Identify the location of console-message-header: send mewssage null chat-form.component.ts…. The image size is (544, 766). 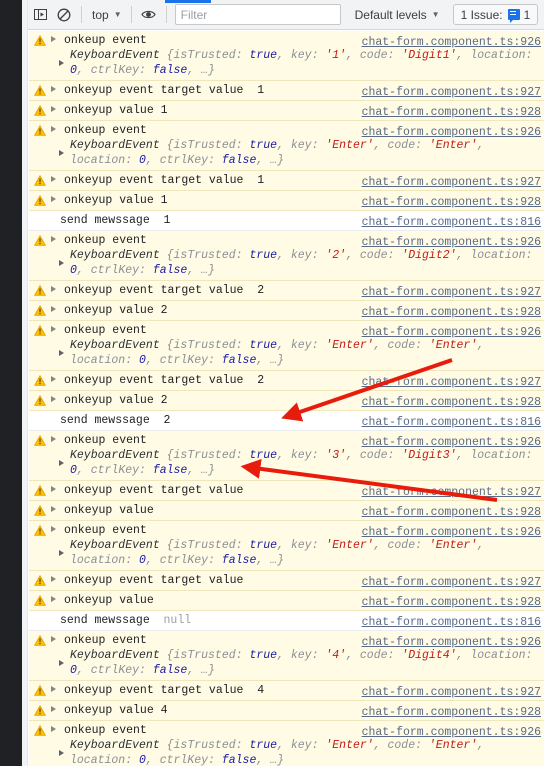
(286, 621).